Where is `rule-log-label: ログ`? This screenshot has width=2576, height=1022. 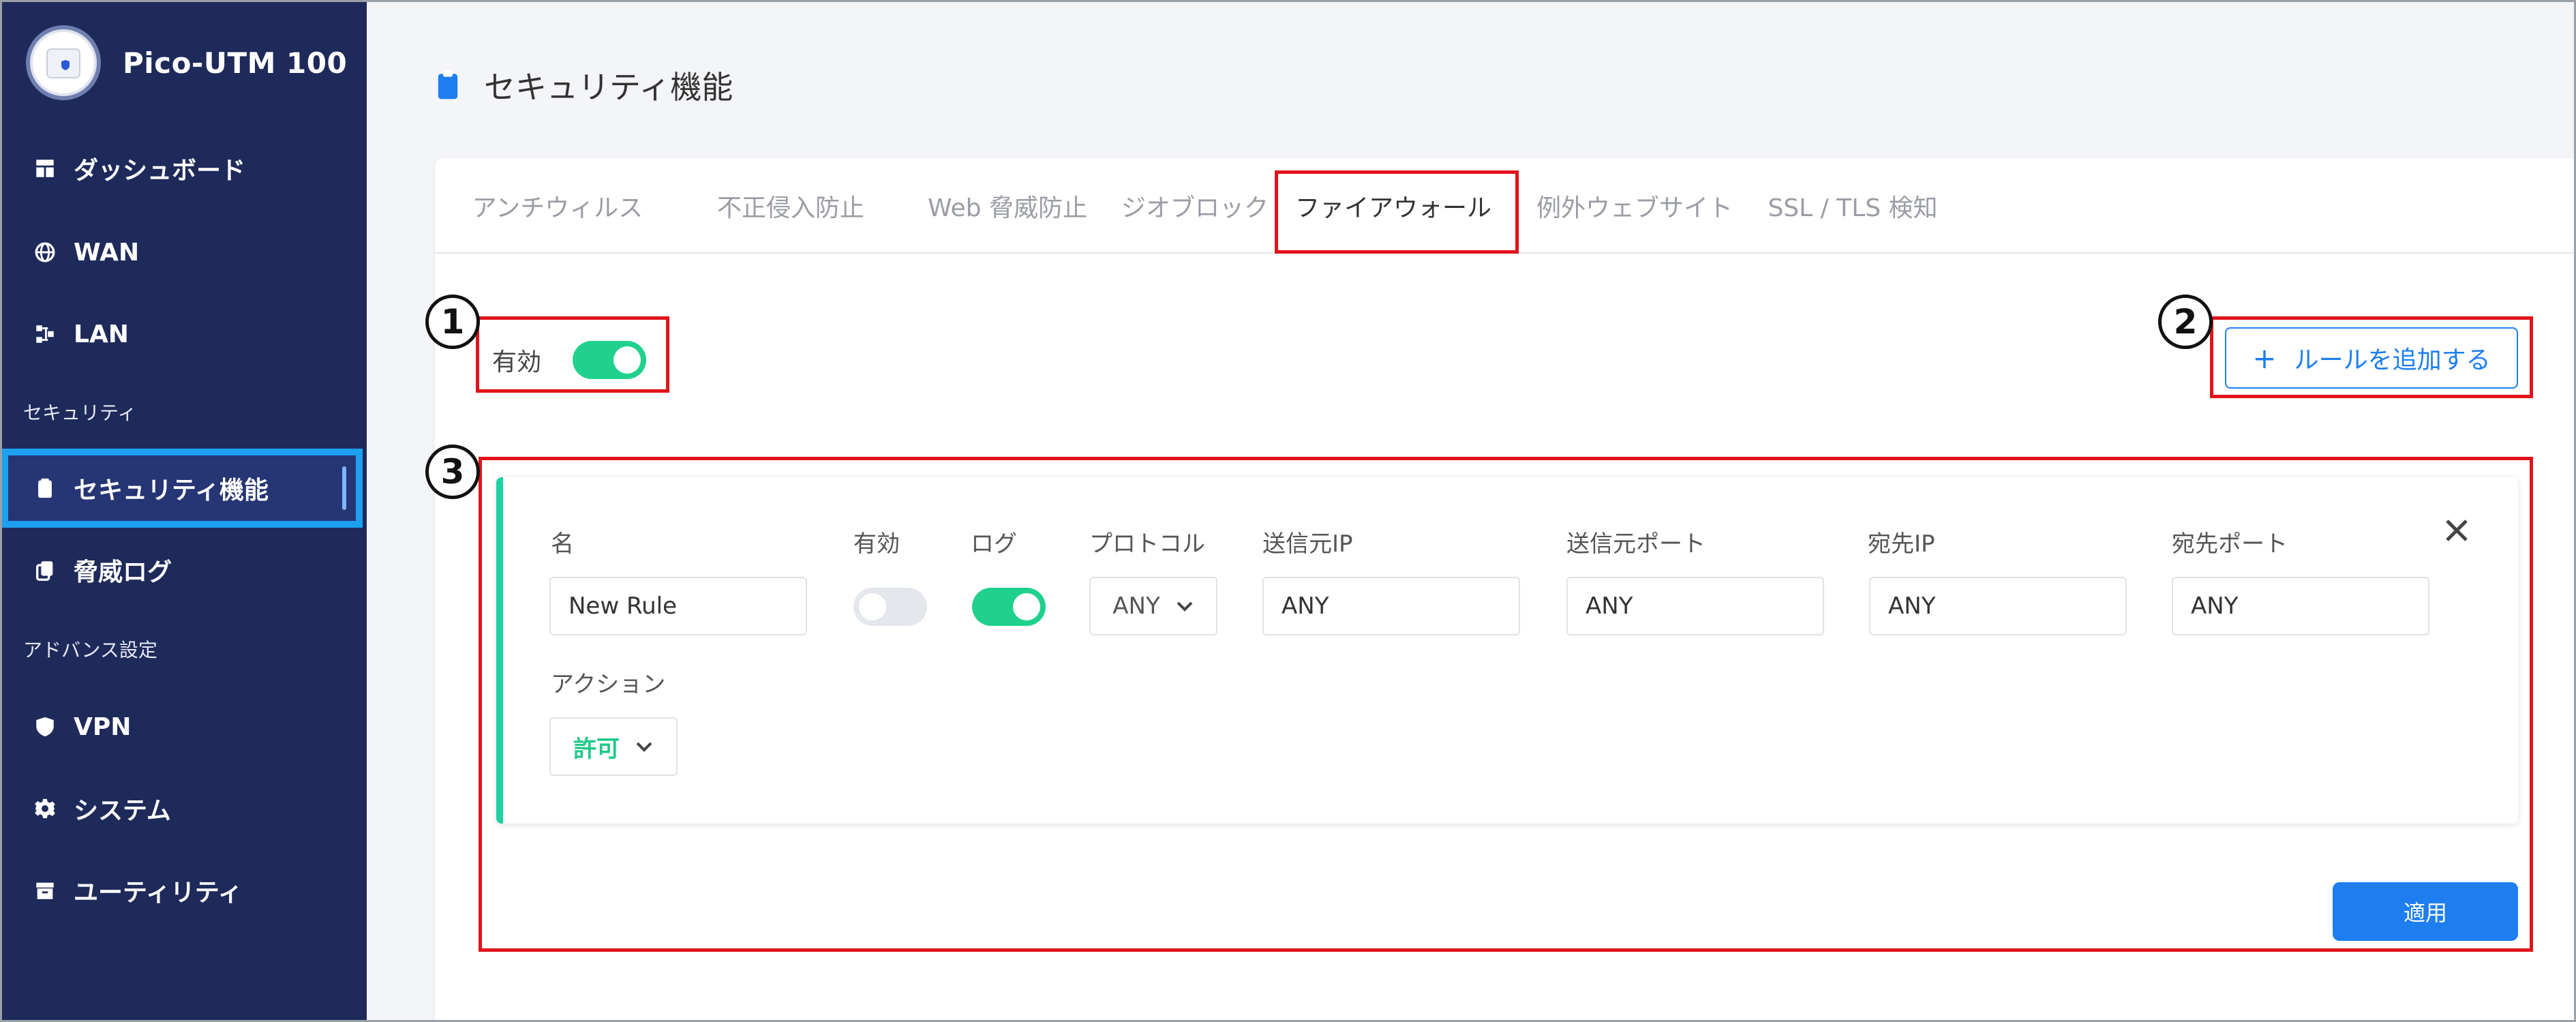 rule-log-label: ログ is located at coordinates (994, 544).